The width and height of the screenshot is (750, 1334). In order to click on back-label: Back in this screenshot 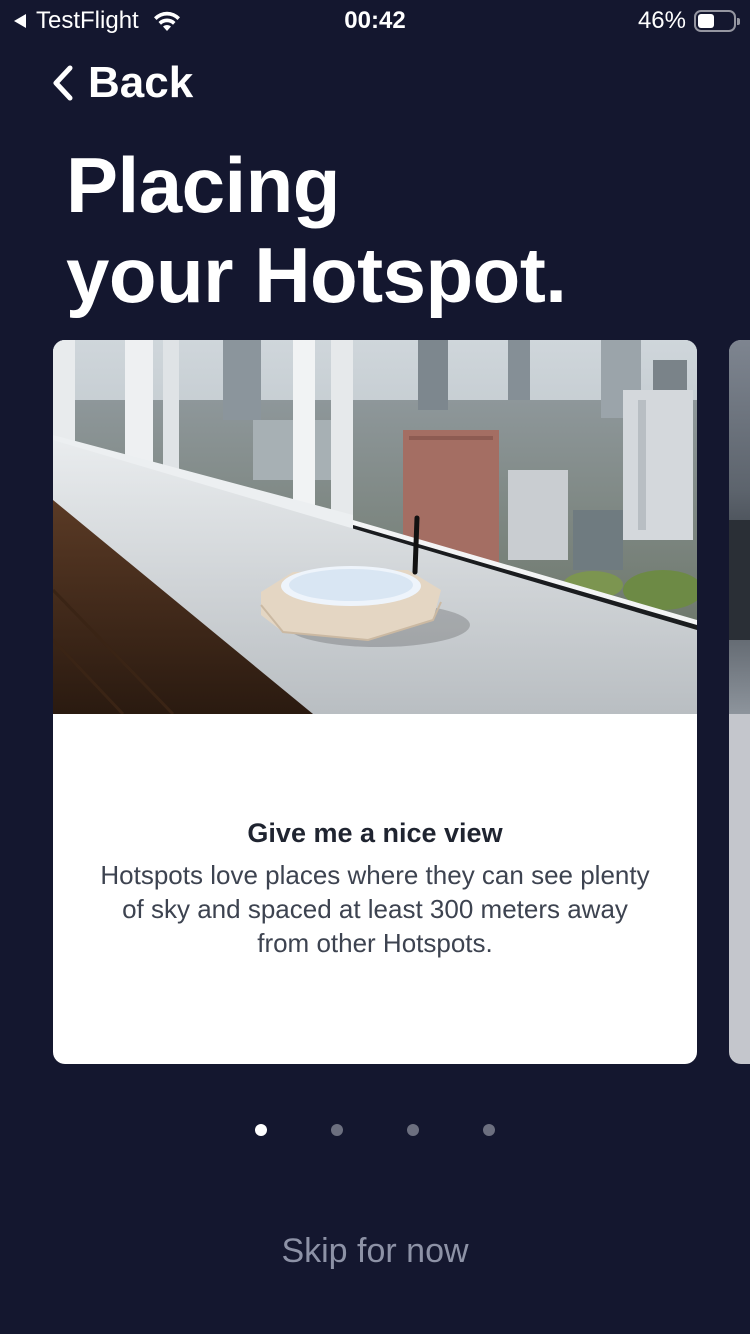, I will do `click(141, 82)`.